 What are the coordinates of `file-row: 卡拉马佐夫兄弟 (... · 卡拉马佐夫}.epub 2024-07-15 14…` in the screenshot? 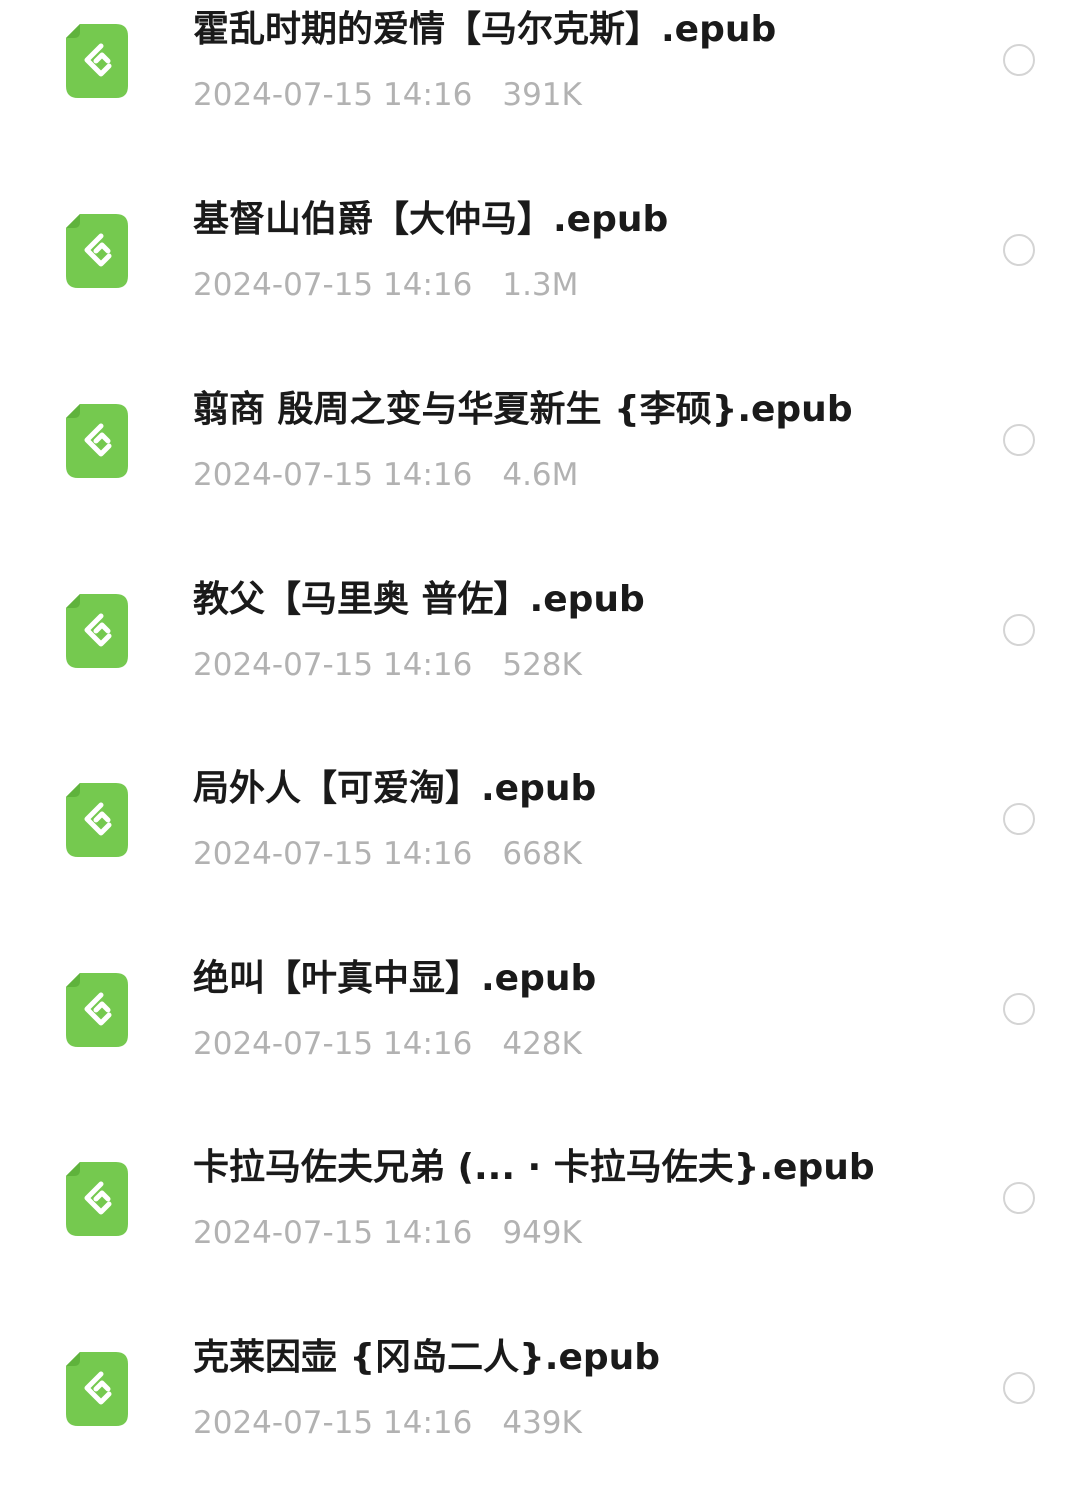 It's located at (540, 1221).